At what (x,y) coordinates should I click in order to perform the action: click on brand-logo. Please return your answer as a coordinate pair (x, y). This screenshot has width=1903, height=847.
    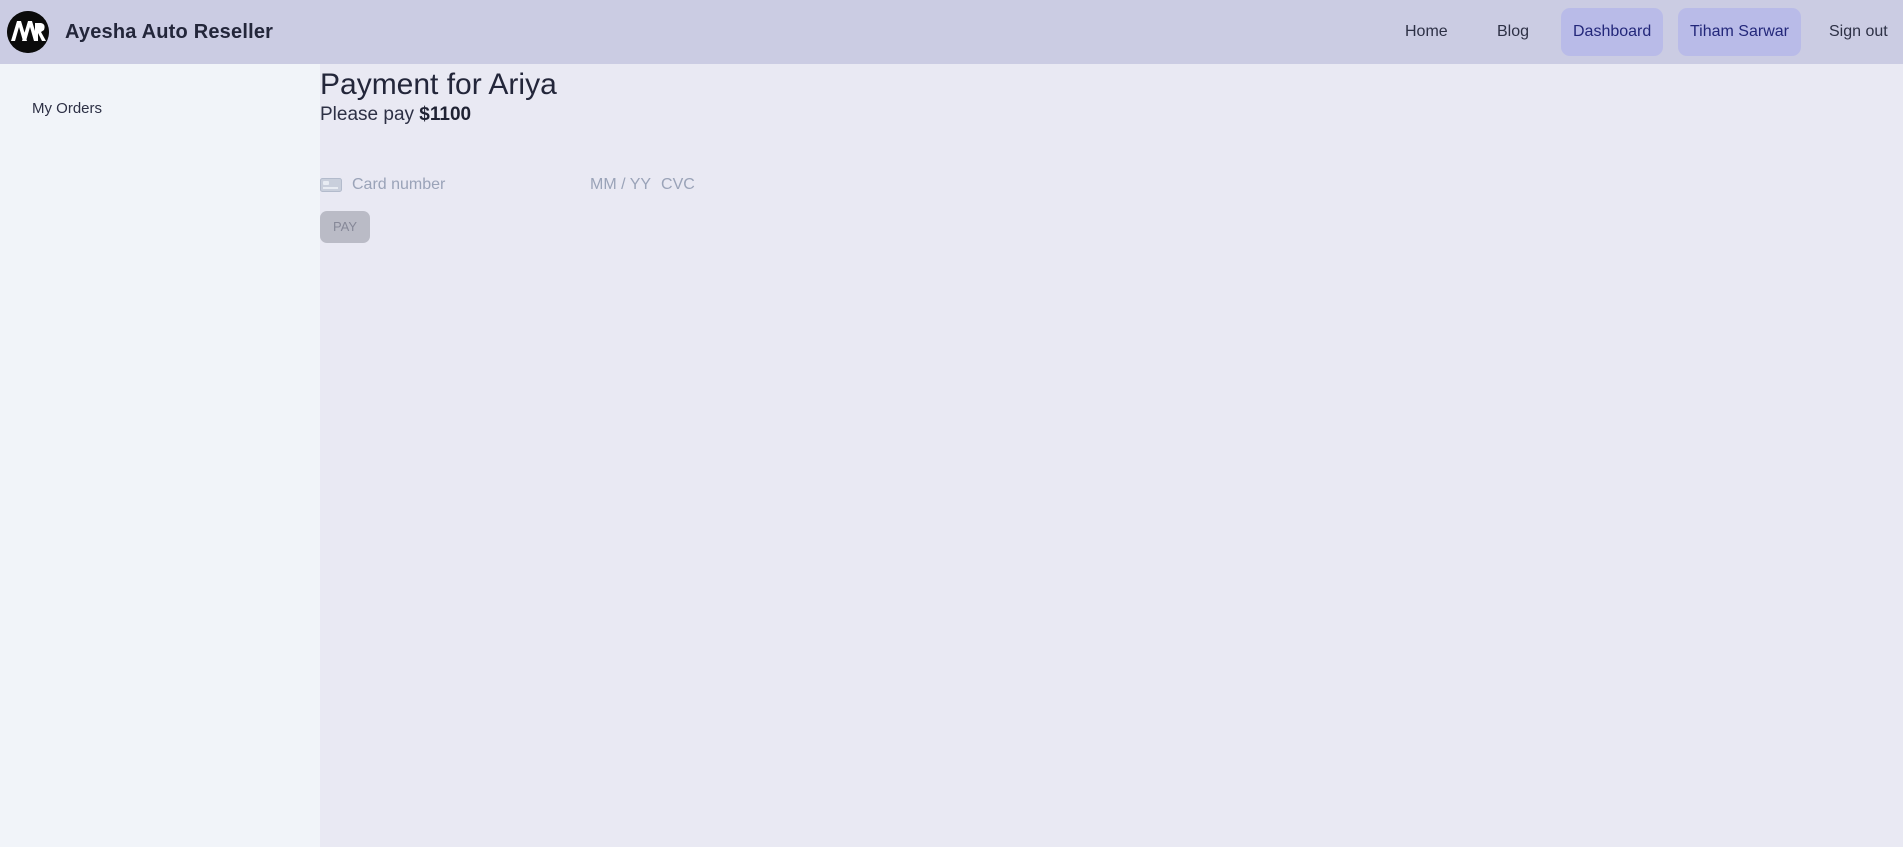
    Looking at the image, I should click on (28, 32).